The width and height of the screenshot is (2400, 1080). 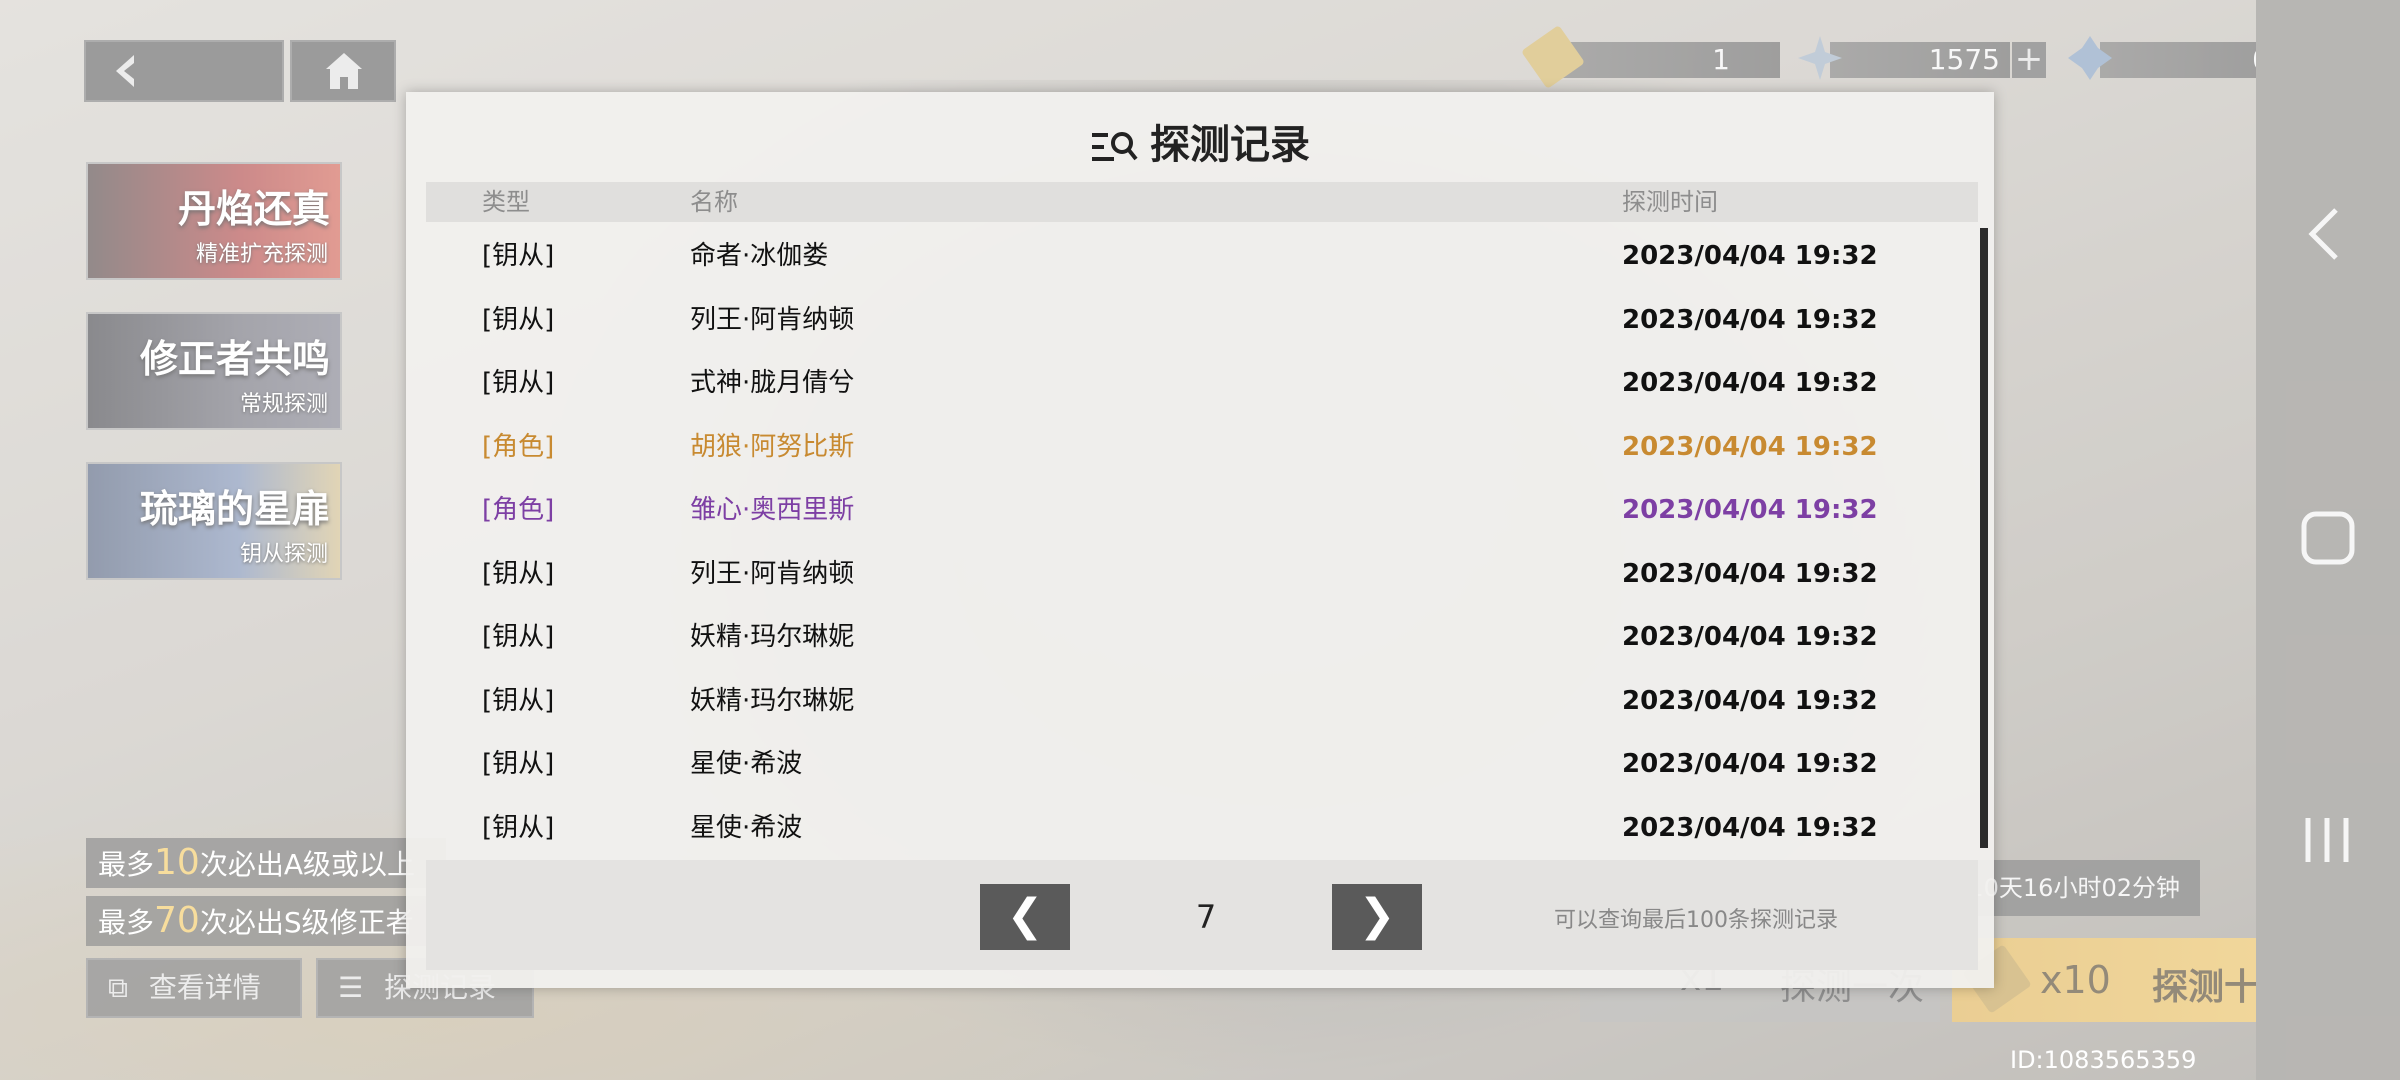 What do you see at coordinates (772, 383) in the screenshot?
I see `row-name: 式神·胧月倩兮` at bounding box center [772, 383].